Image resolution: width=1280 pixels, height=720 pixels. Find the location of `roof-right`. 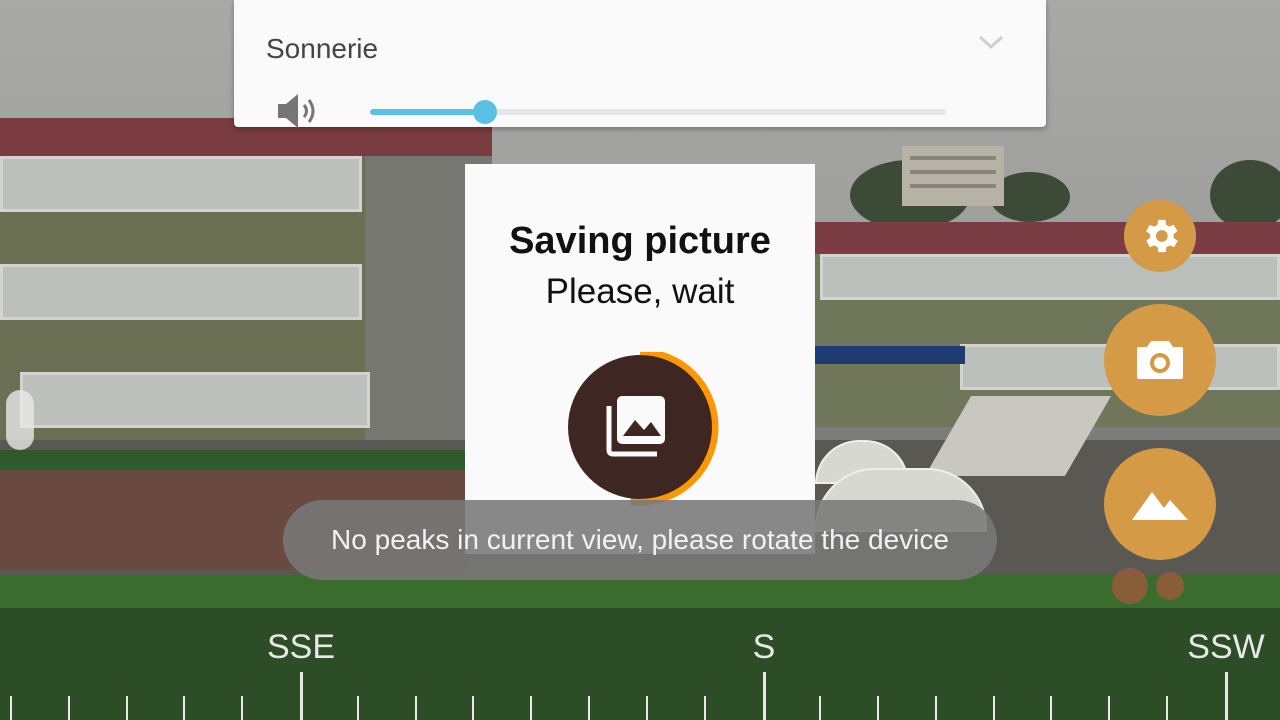

roof-right is located at coordinates (1047, 238).